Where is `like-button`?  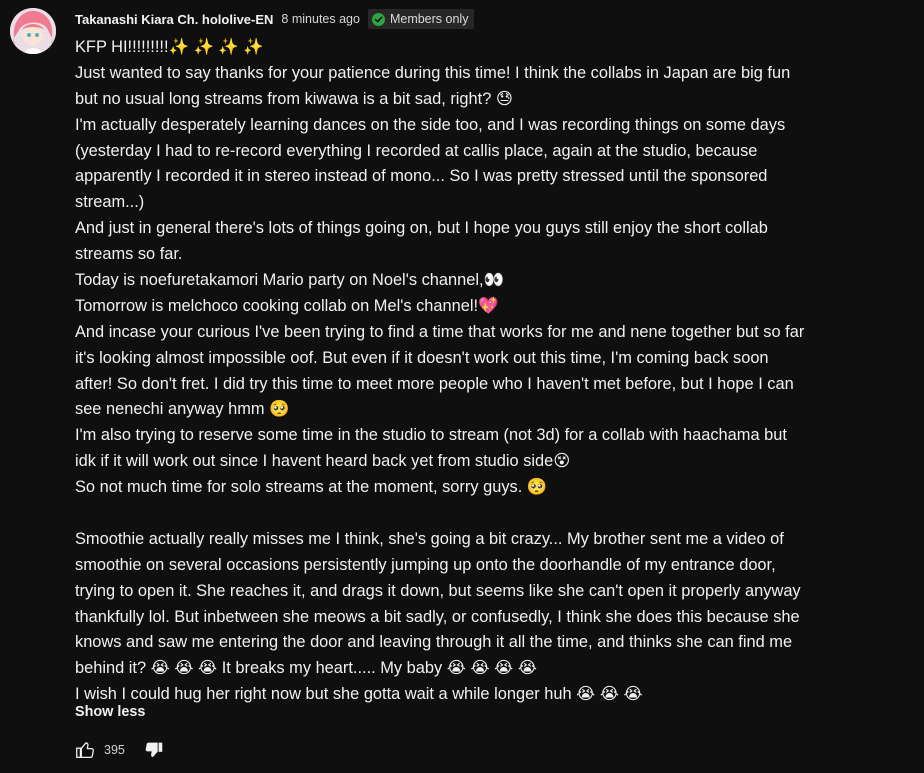 like-button is located at coordinates (85, 750).